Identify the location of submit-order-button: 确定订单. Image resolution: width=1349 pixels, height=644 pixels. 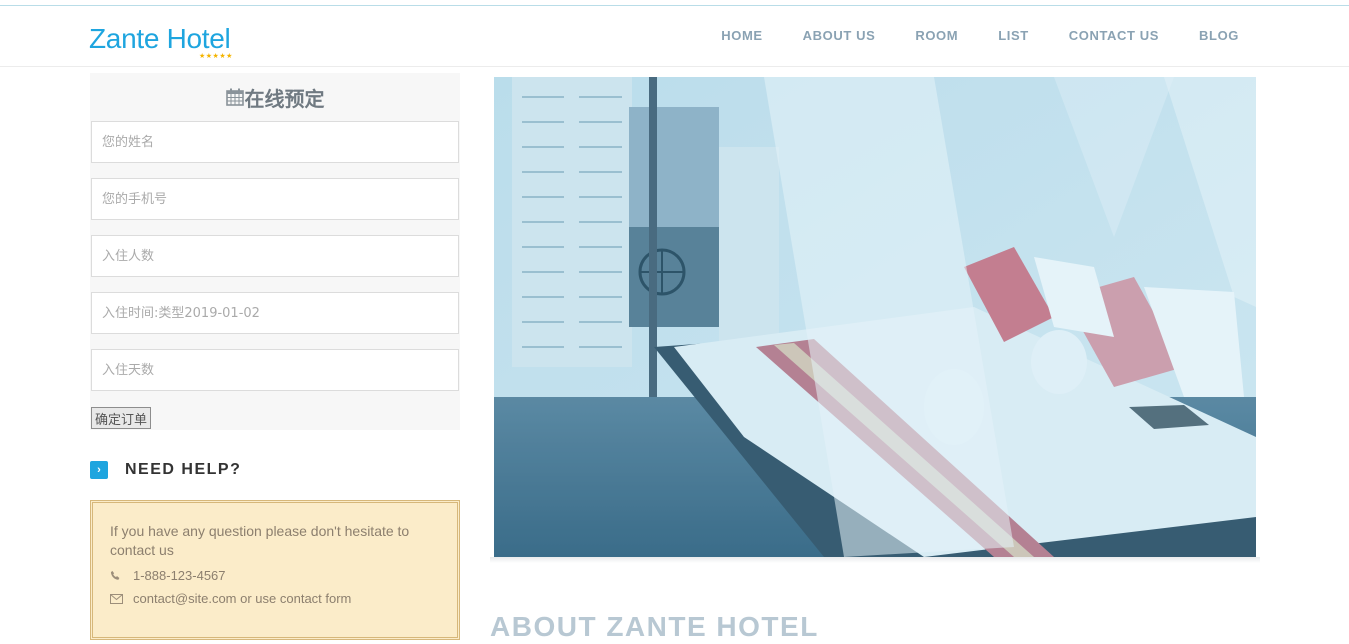
(121, 418).